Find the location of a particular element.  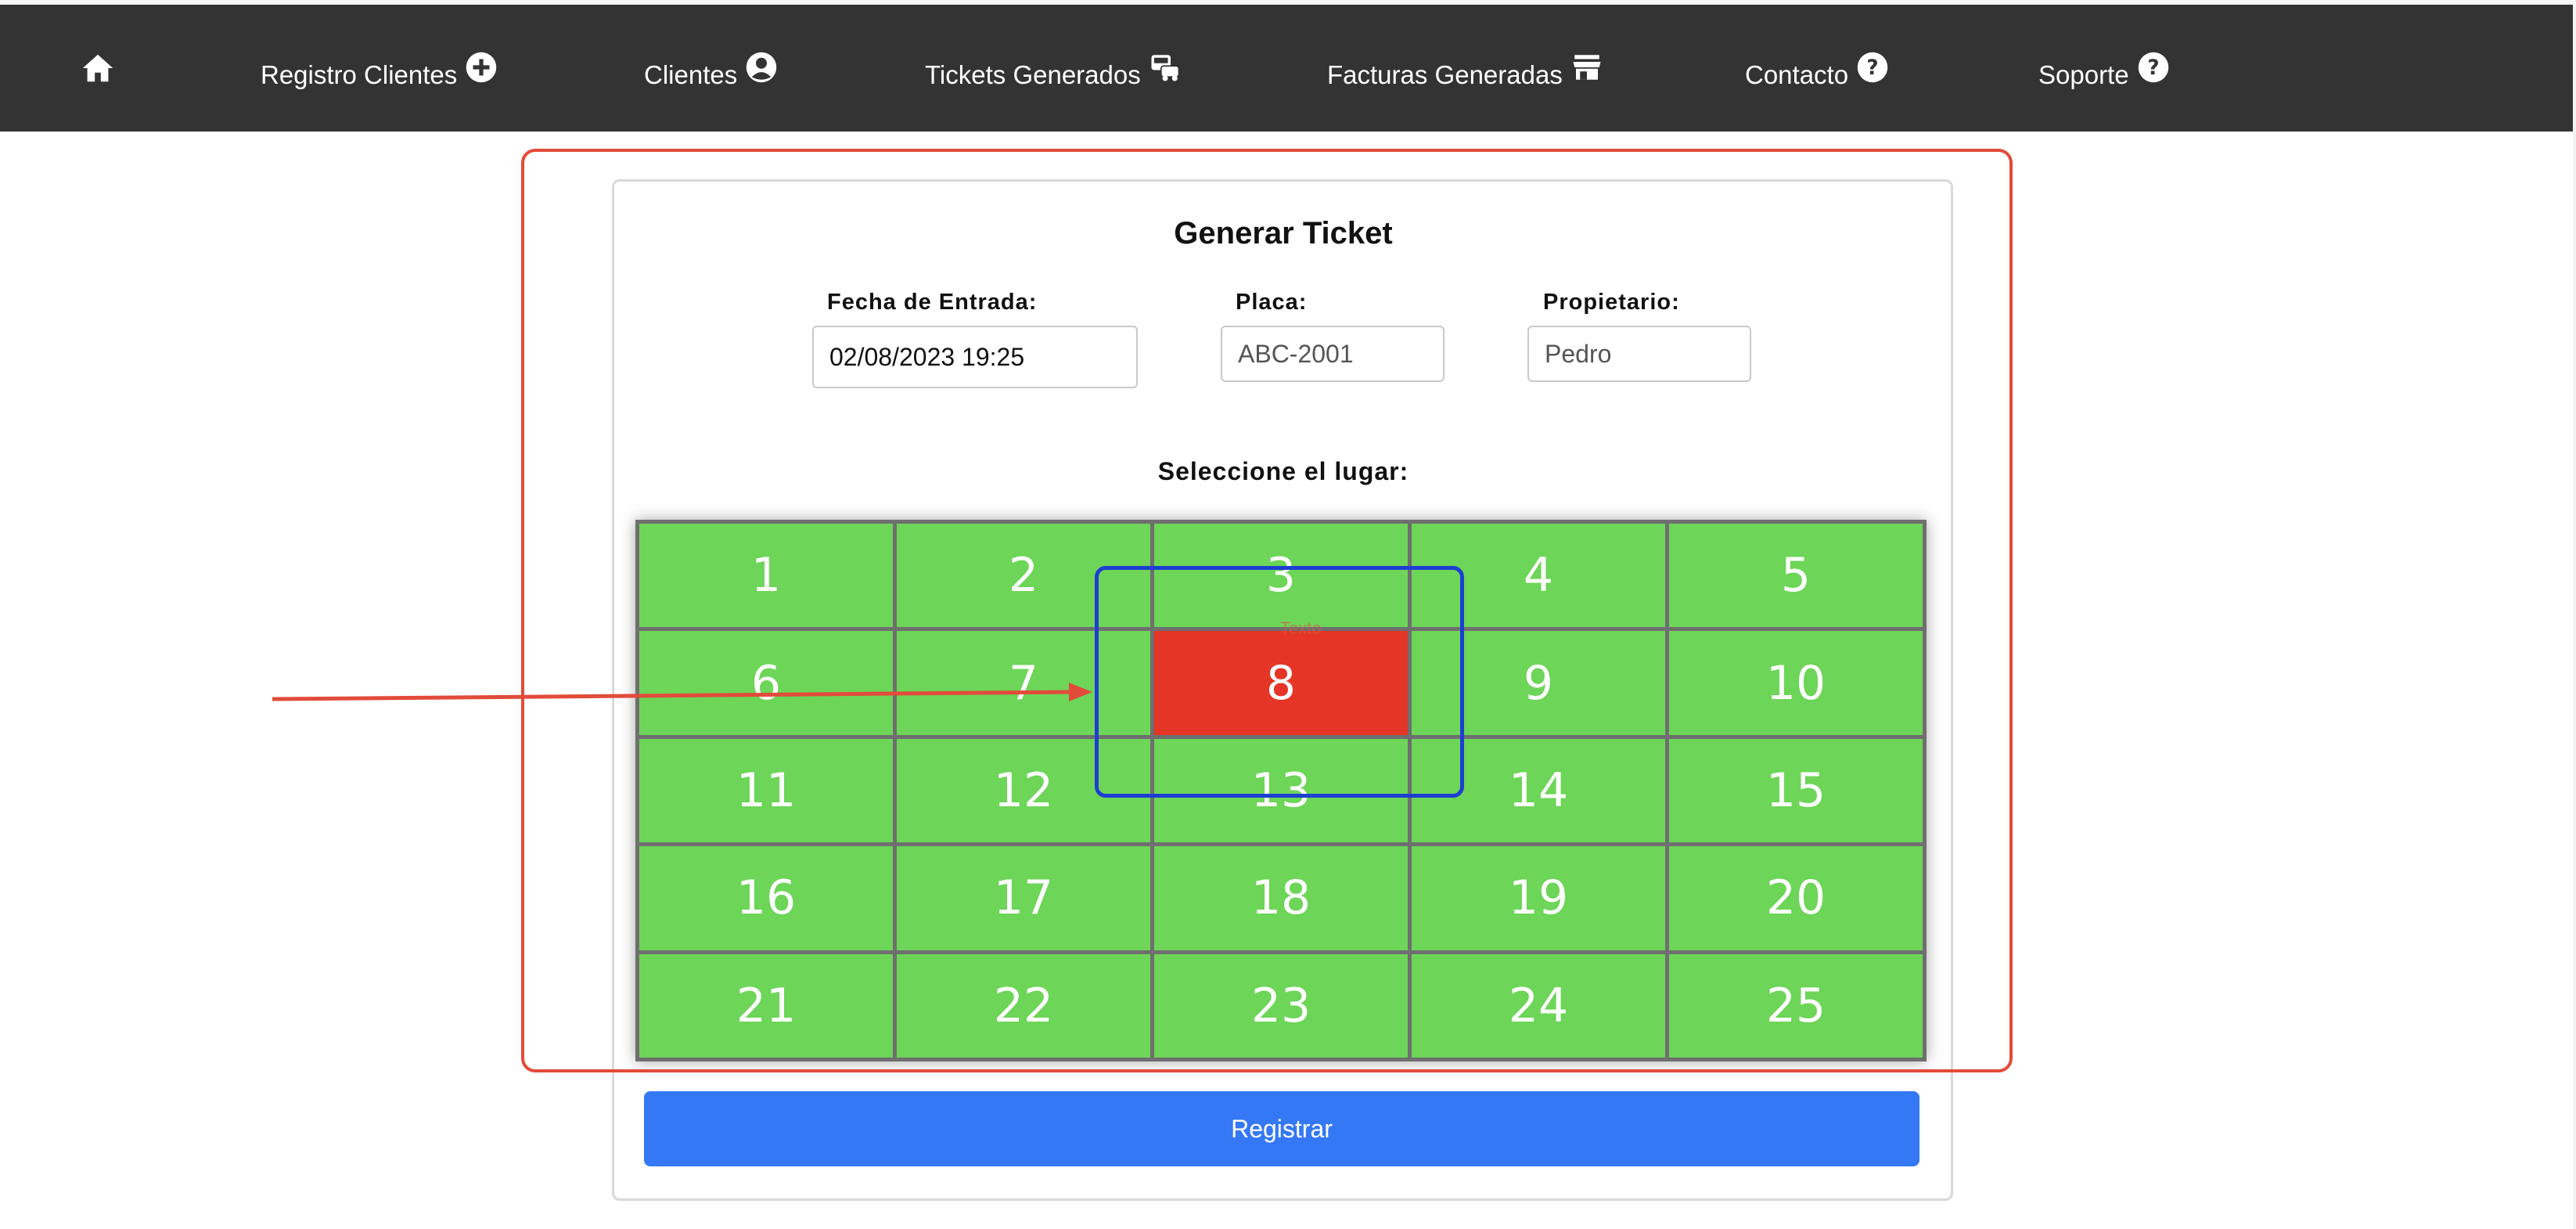

user-circle-icon is located at coordinates (761, 68).